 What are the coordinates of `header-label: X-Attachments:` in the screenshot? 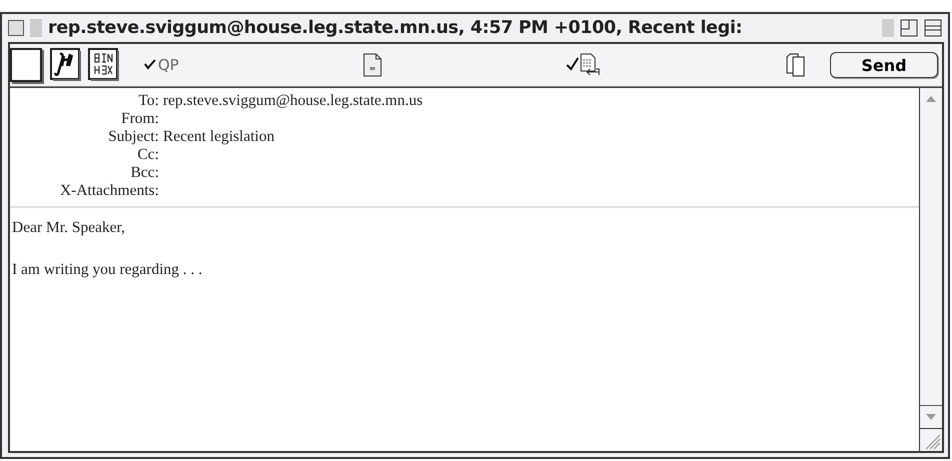 It's located at (108, 191).